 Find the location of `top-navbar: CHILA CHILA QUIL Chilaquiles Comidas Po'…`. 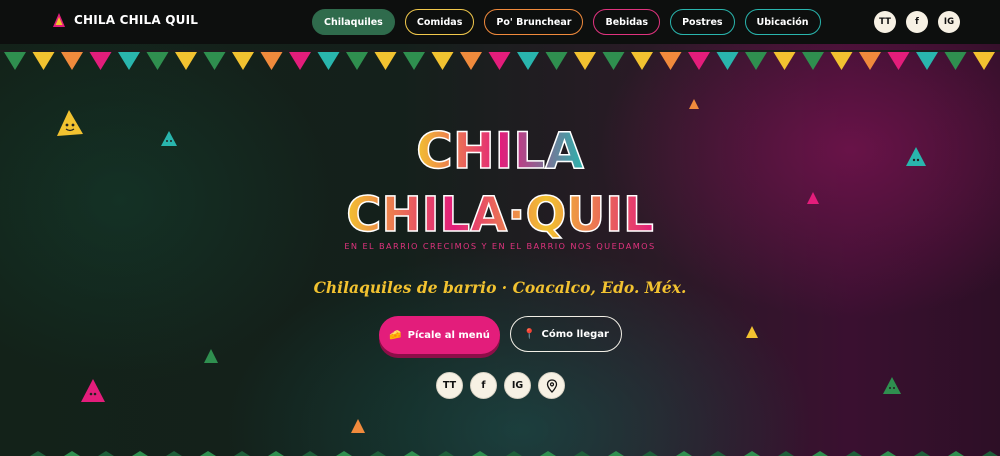

top-navbar: CHILA CHILA QUIL Chilaquiles Comidas Po'… is located at coordinates (500, 22).